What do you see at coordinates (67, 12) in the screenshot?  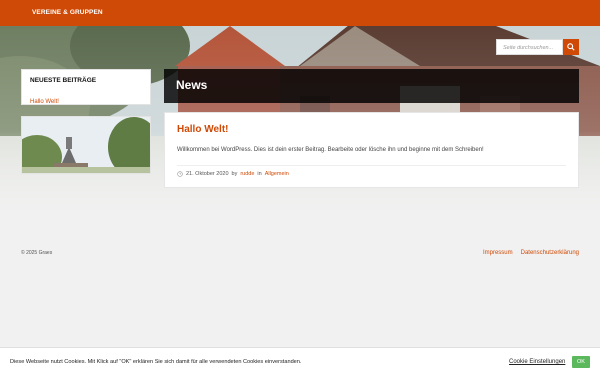 I see `nav-item-vereine-gruppen: VEREINE & GRUPPEN` at bounding box center [67, 12].